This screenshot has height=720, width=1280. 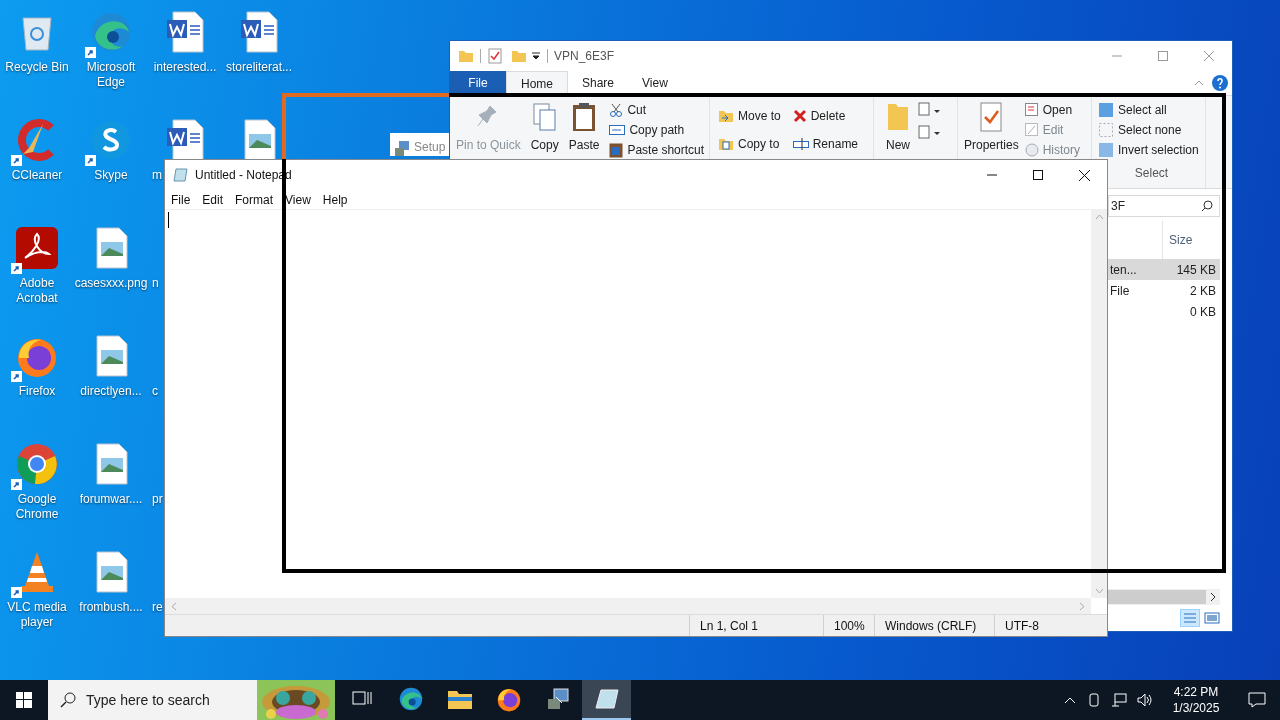 What do you see at coordinates (930, 132) in the screenshot?
I see `easy-access-icon` at bounding box center [930, 132].